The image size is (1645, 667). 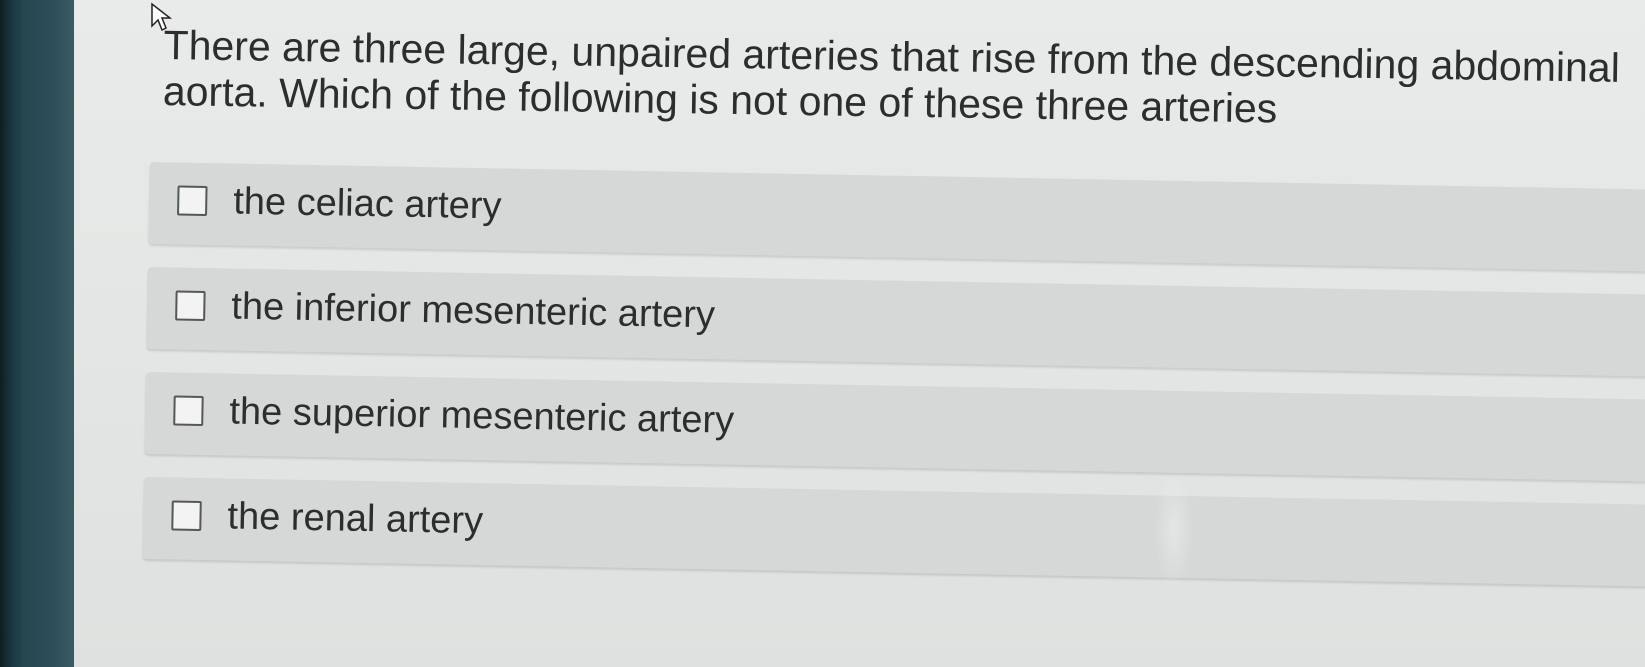 What do you see at coordinates (355, 519) in the screenshot?
I see `option-label: the renal artery` at bounding box center [355, 519].